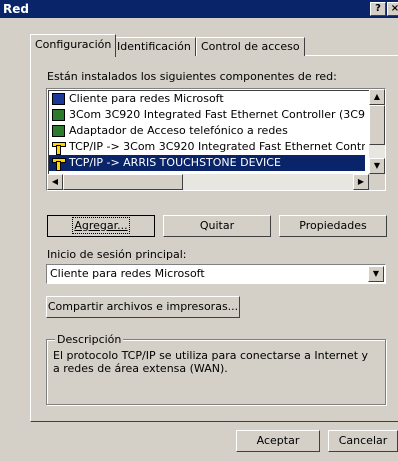  What do you see at coordinates (376, 274) in the screenshot?
I see `chevron-down-icon: ▼` at bounding box center [376, 274].